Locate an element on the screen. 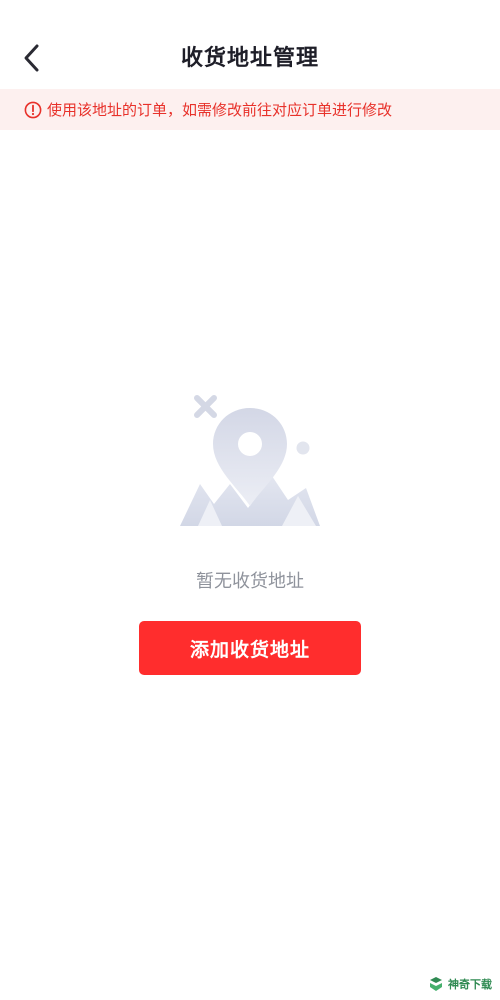 The height and width of the screenshot is (1000, 500). empty-state-message: 暂无收货地址 is located at coordinates (250, 581).